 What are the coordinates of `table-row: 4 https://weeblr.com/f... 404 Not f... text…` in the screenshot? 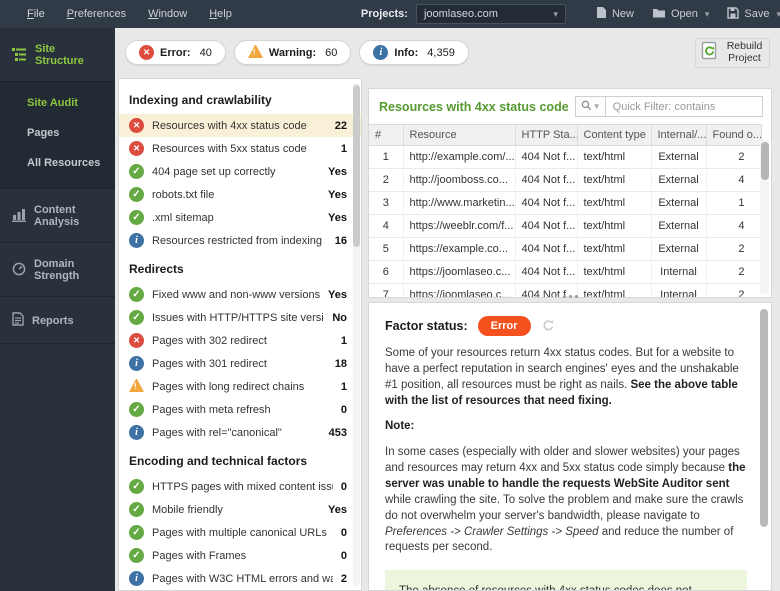 It's located at (565, 226).